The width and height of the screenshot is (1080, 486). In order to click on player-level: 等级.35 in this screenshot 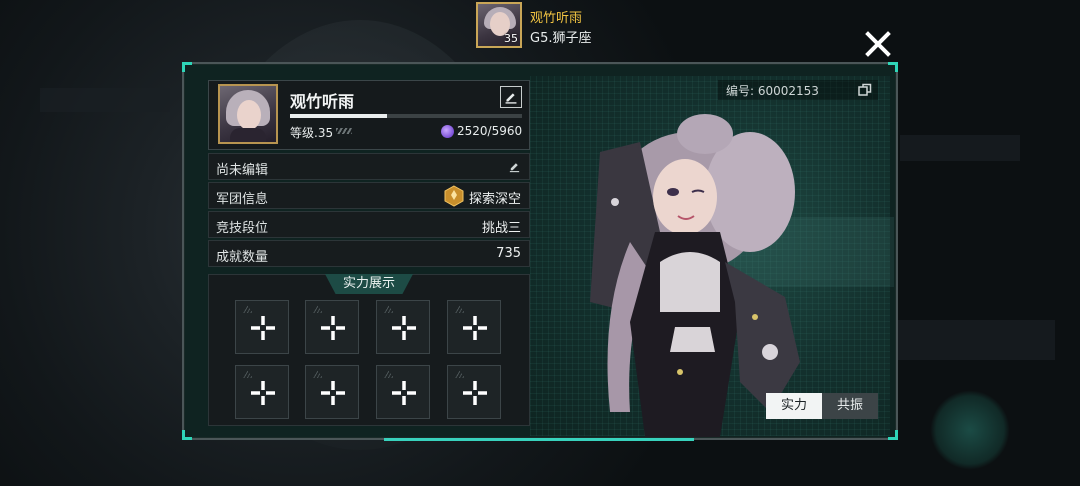, I will do `click(312, 133)`.